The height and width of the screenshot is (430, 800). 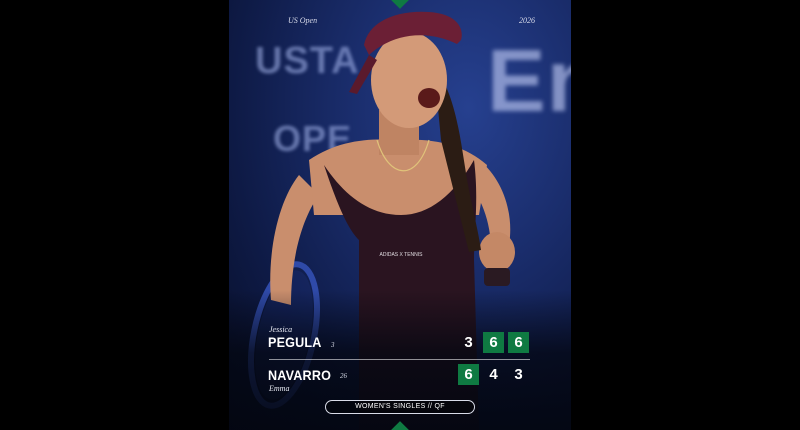 I want to click on player1-set3-score: 6, so click(x=518, y=342).